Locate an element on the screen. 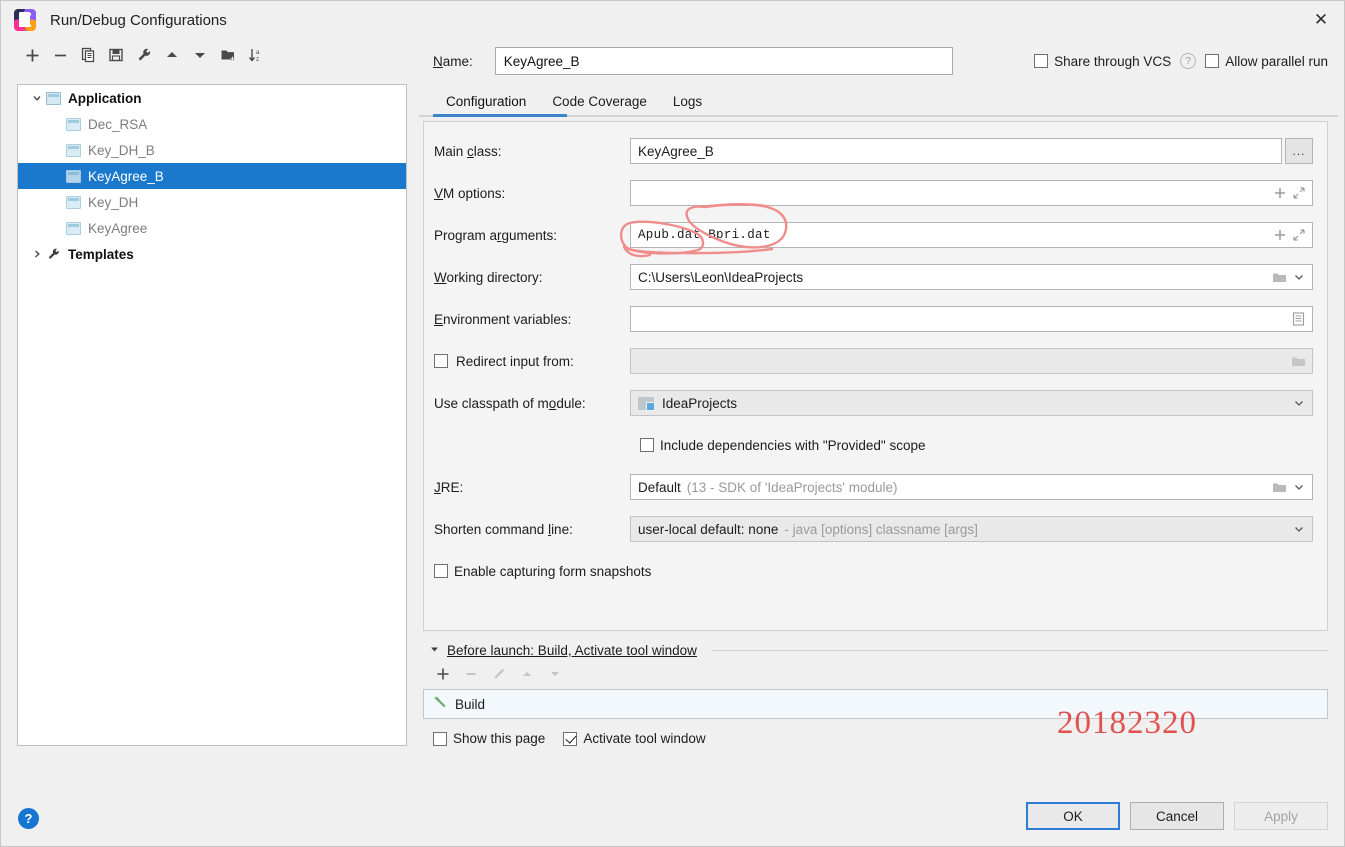 The image size is (1345, 847). student-id-annotation: 20182320 is located at coordinates (1127, 723).